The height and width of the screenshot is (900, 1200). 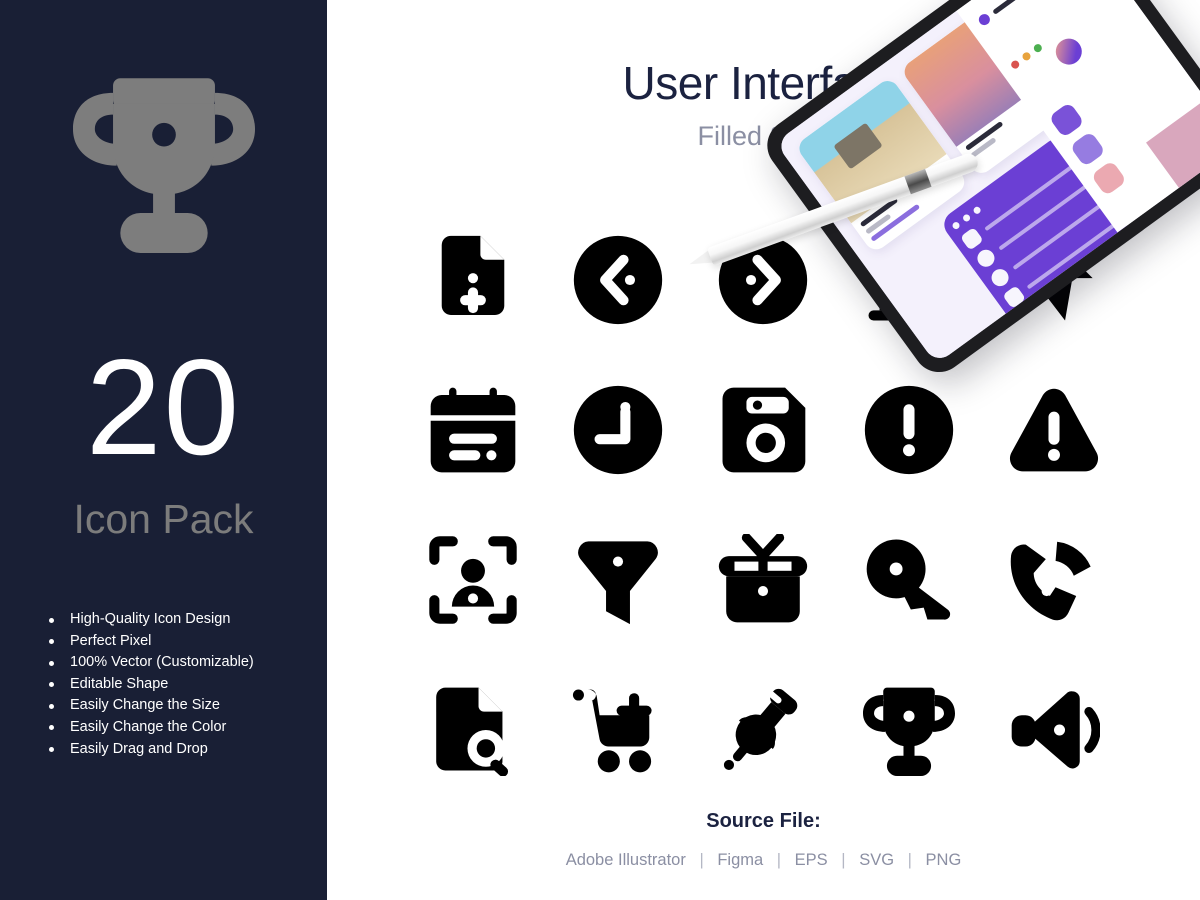 I want to click on file-plus-icon, so click(x=472, y=275).